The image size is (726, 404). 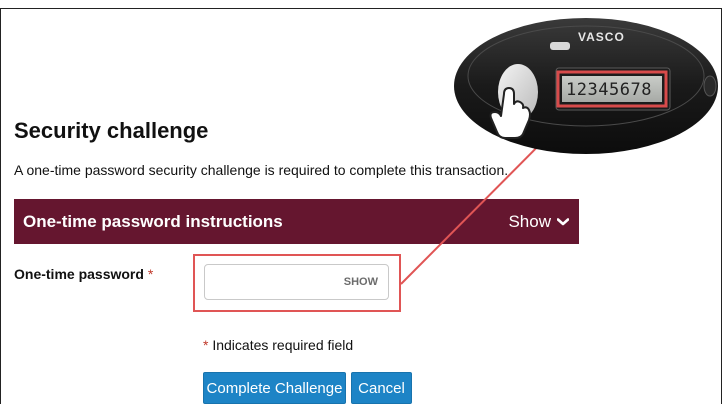 What do you see at coordinates (609, 90) in the screenshot?
I see `token-display-code: 12345678` at bounding box center [609, 90].